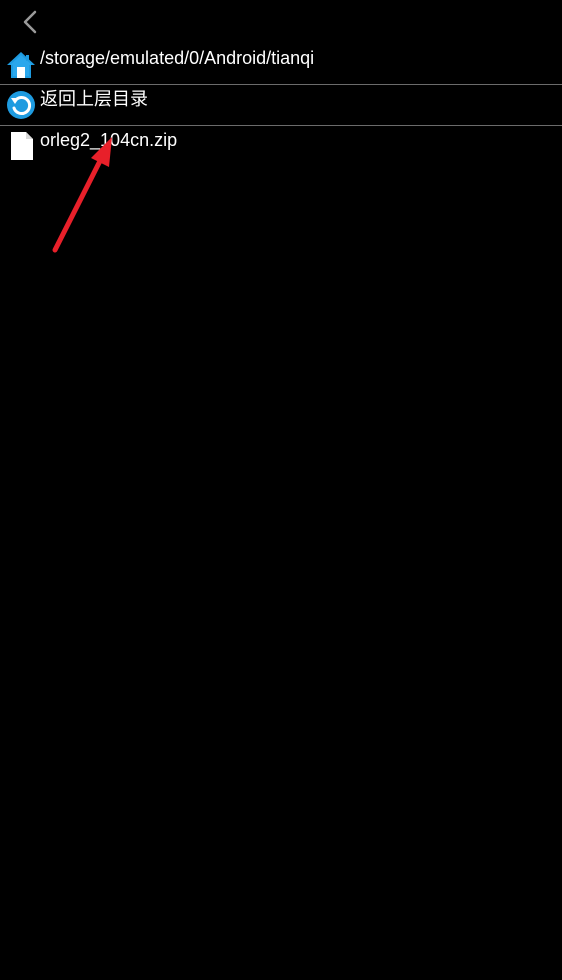 The width and height of the screenshot is (562, 980). Describe the element at coordinates (281, 106) in the screenshot. I see `parent-directory-row: 返回上层目录` at that location.